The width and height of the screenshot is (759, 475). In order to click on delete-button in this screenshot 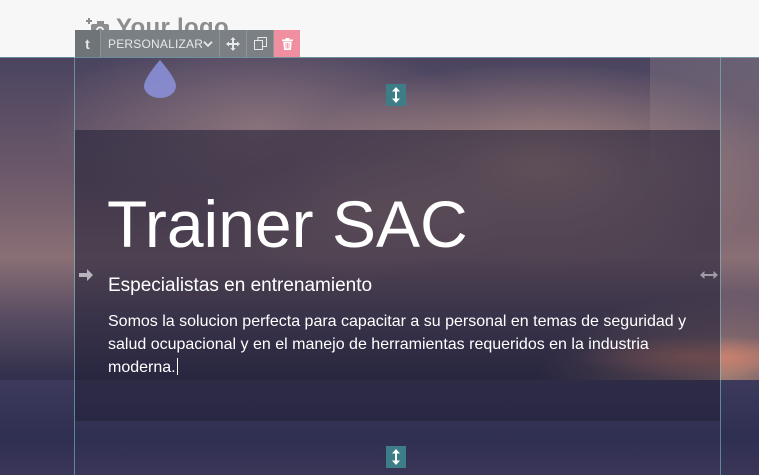, I will do `click(287, 43)`.